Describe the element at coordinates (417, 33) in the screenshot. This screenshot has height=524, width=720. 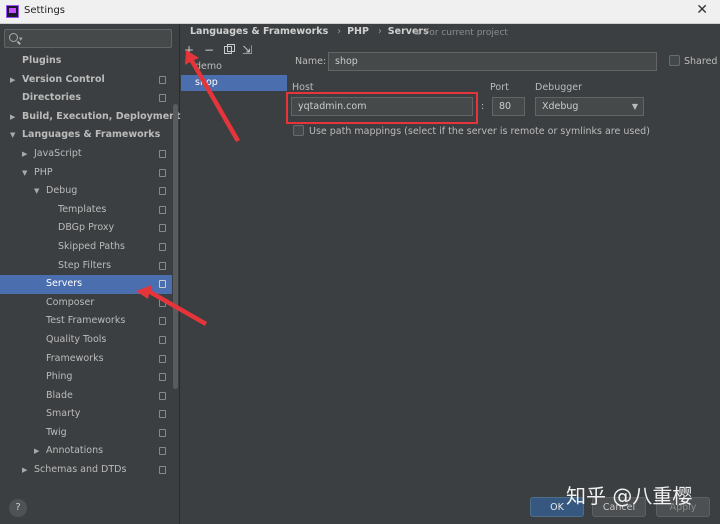
I see `project-scope-icon: ⧉` at that location.